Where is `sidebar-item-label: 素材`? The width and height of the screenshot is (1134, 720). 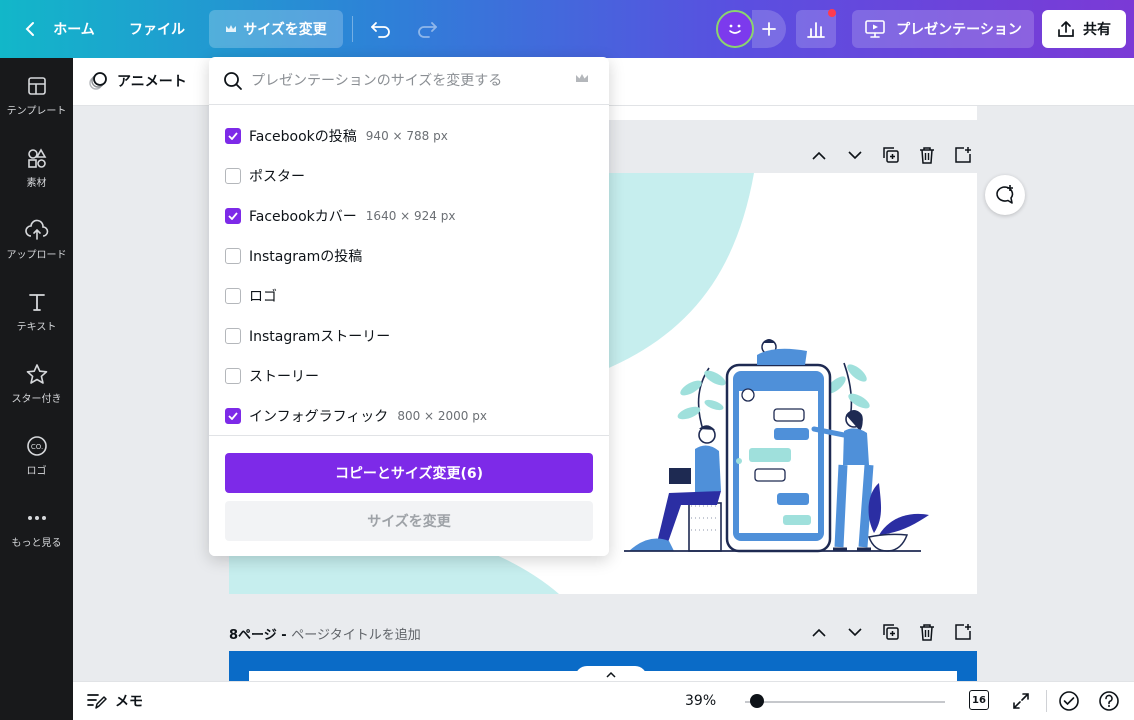
sidebar-item-label: 素材 is located at coordinates (36, 183).